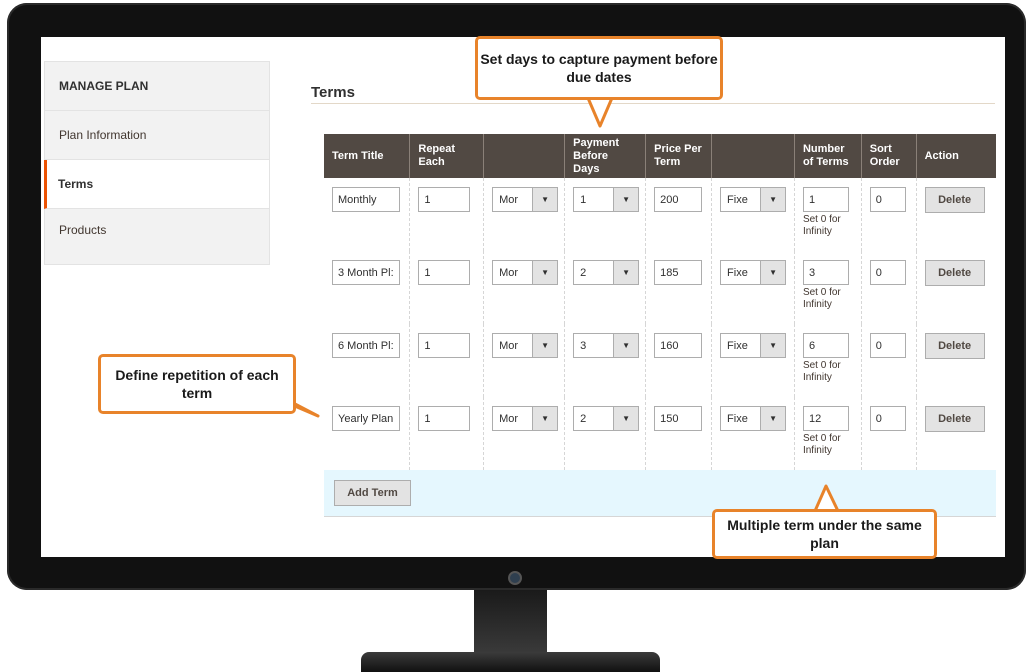 The height and width of the screenshot is (672, 1026). Describe the element at coordinates (824, 534) in the screenshot. I see `callout-multiple-terms: Multiple term under the same plan` at that location.